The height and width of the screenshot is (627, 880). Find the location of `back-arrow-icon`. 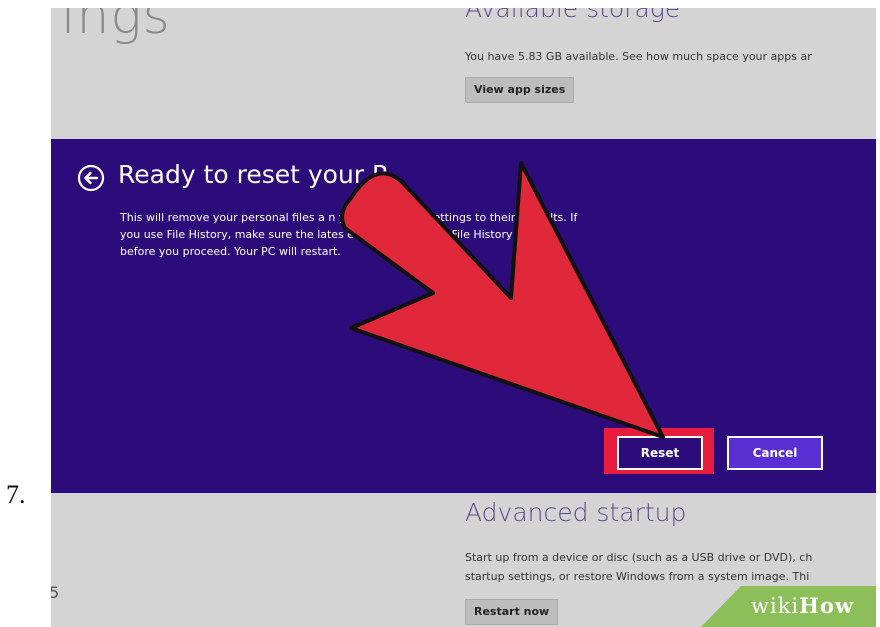

back-arrow-icon is located at coordinates (91, 178).